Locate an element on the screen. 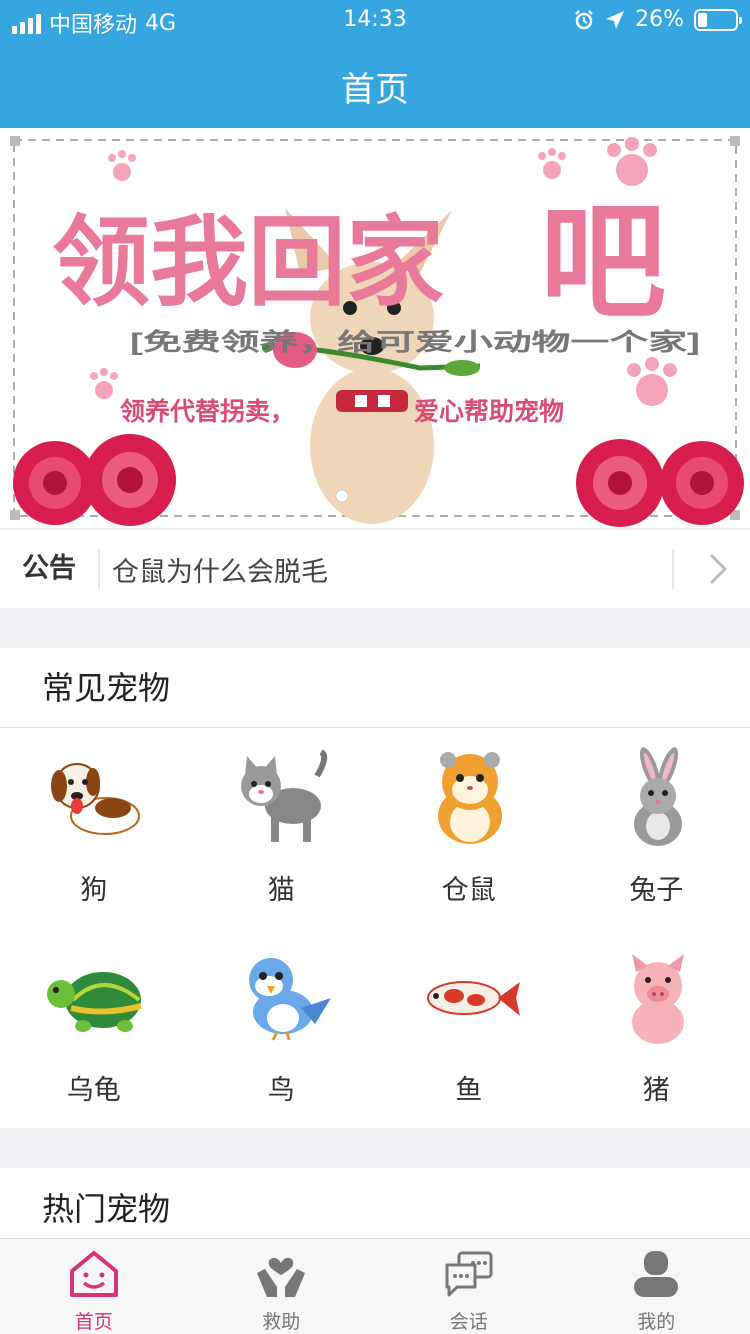  turtle-icon is located at coordinates (94, 1002).